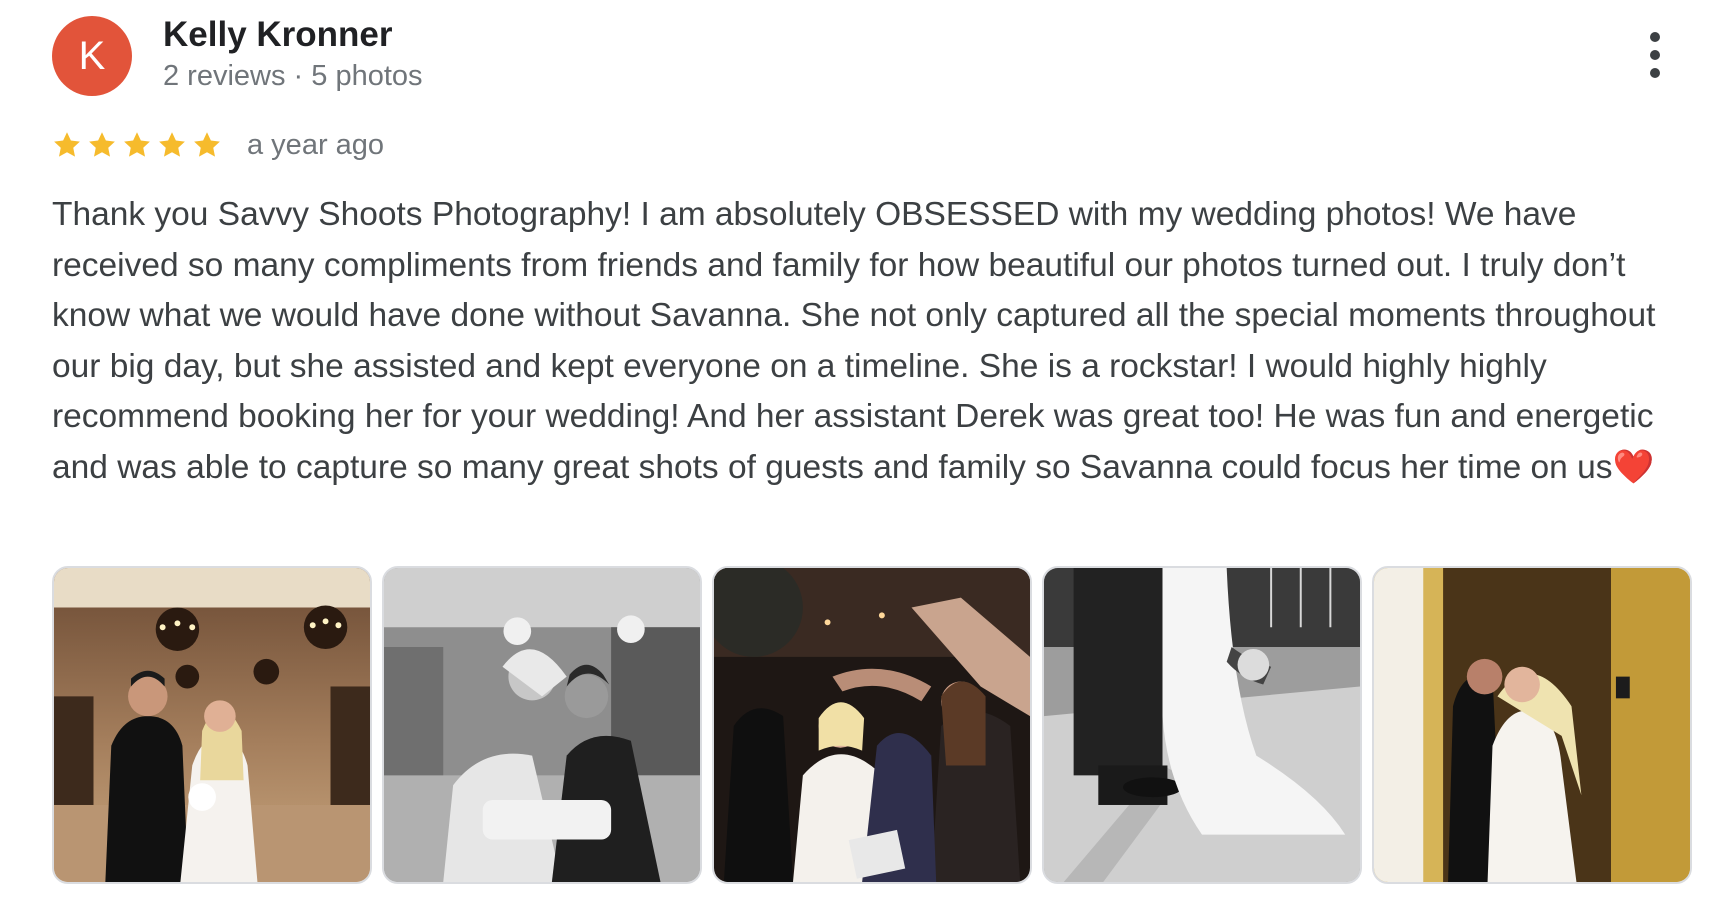 This screenshot has height=908, width=1722. I want to click on author-meta: 2 reviews · 5 photos, so click(293, 76).